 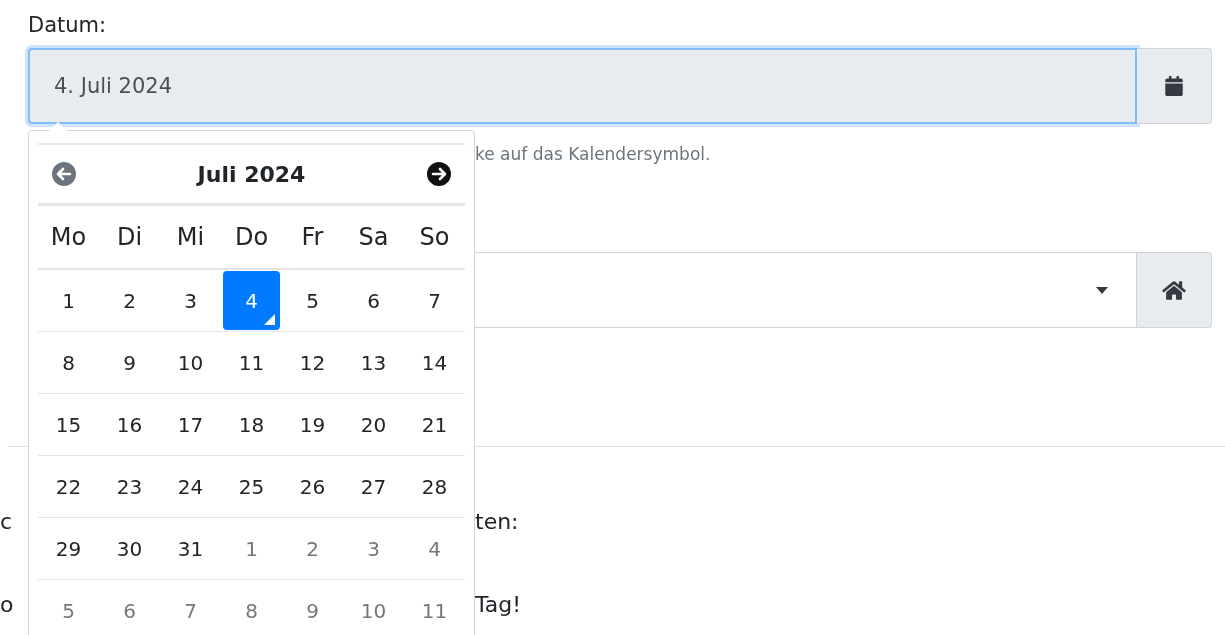 I want to click on home-icon, so click(x=1174, y=290).